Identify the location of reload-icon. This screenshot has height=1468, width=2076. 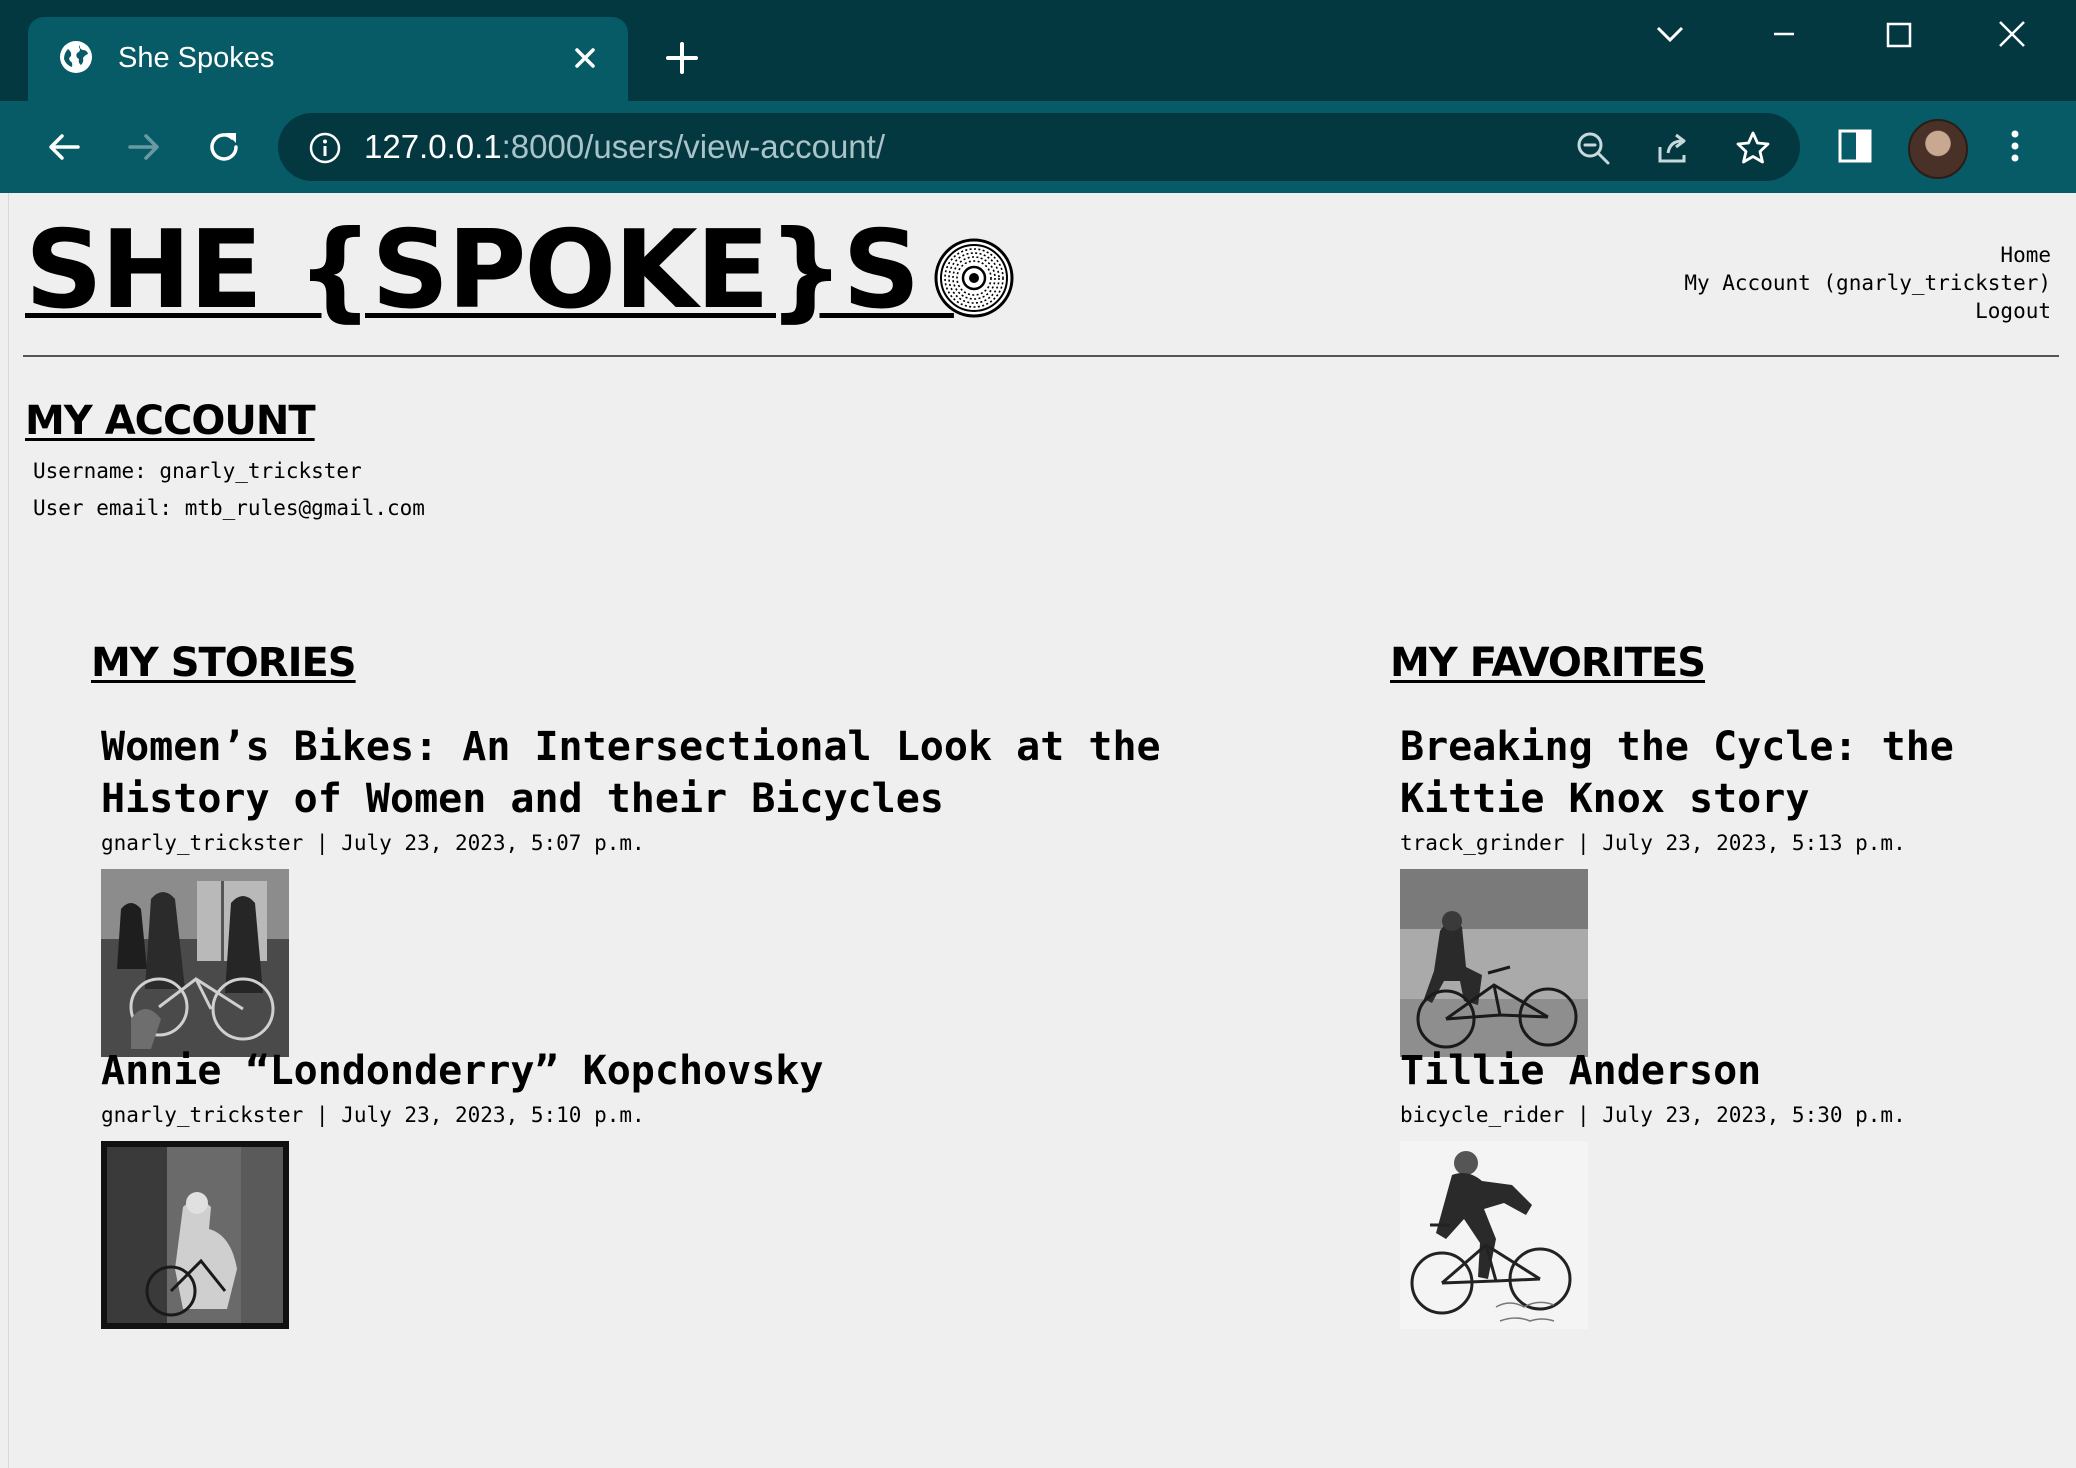
(224, 147).